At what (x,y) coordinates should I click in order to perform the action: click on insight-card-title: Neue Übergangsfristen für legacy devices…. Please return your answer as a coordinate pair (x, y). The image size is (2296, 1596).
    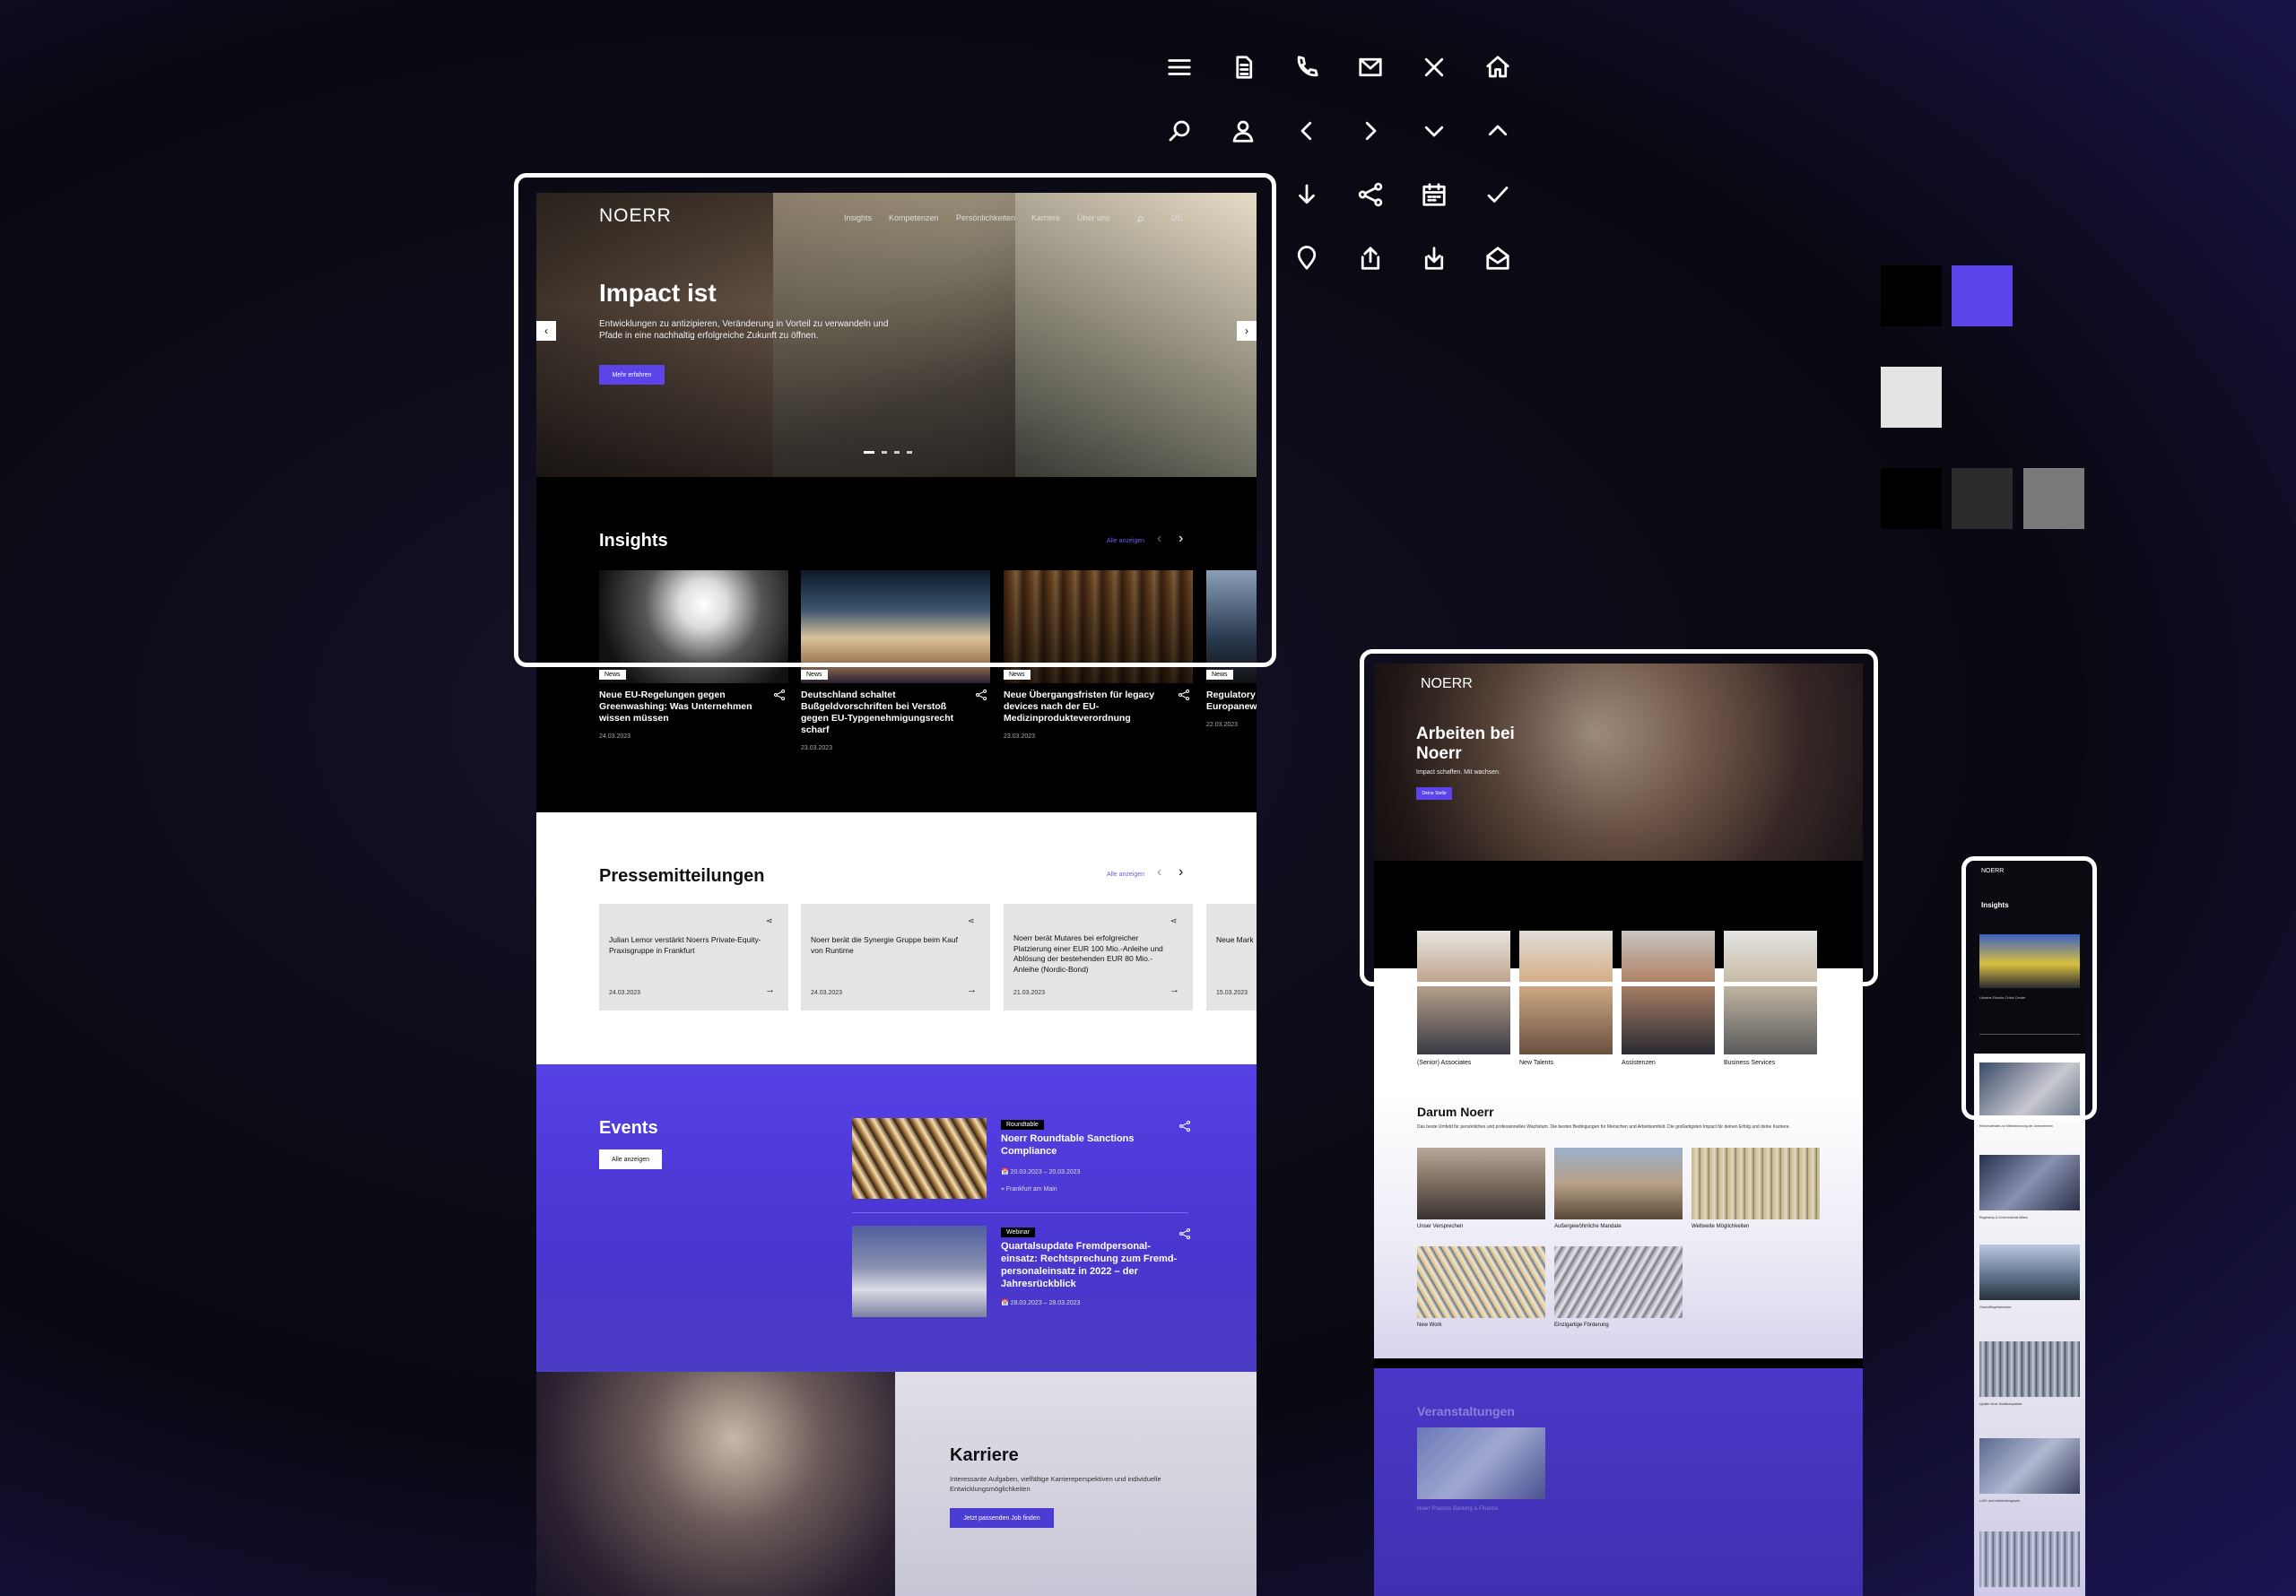
    Looking at the image, I should click on (1089, 707).